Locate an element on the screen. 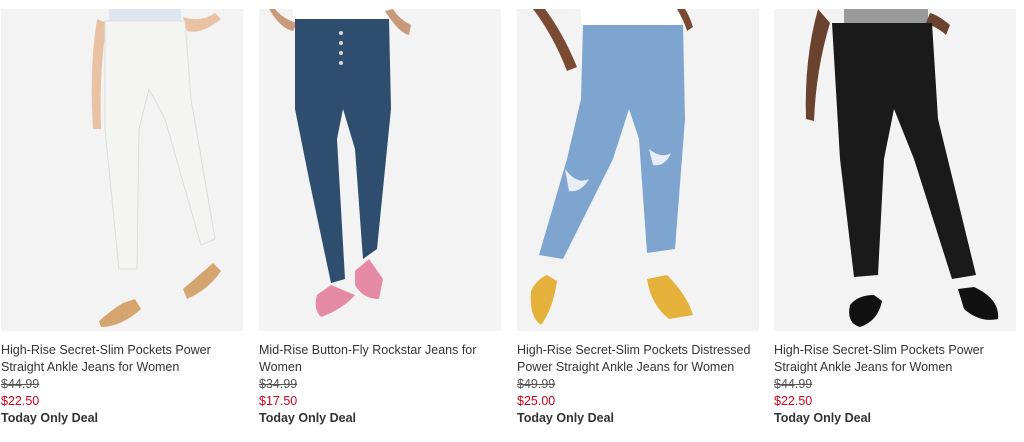 This screenshot has height=442, width=1024. original-price: $34.99 is located at coordinates (278, 384).